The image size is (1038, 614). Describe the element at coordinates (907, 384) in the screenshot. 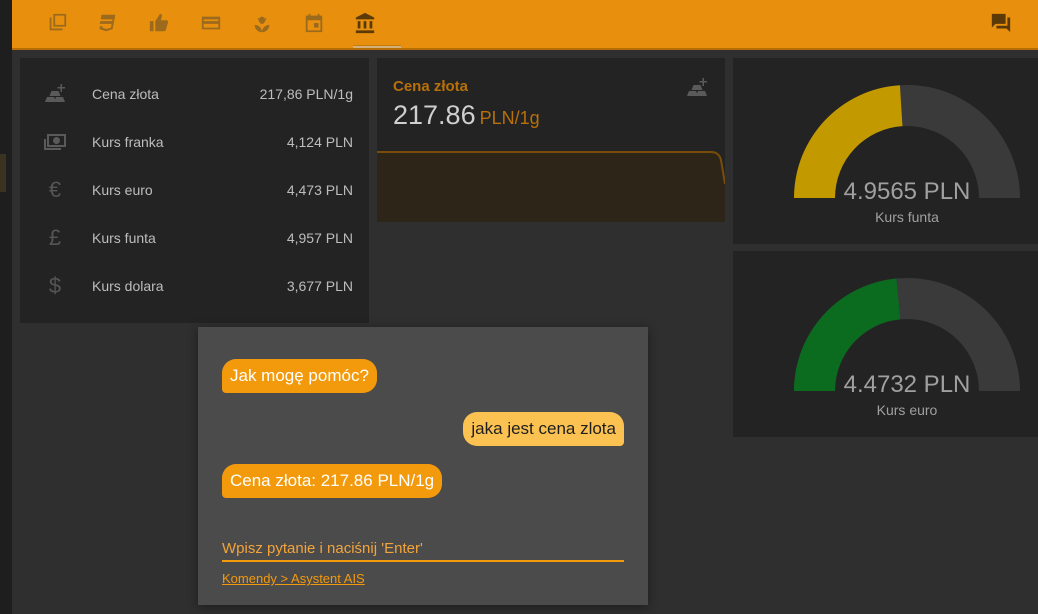

I see `gauge-value: 4.4732 PLN` at that location.